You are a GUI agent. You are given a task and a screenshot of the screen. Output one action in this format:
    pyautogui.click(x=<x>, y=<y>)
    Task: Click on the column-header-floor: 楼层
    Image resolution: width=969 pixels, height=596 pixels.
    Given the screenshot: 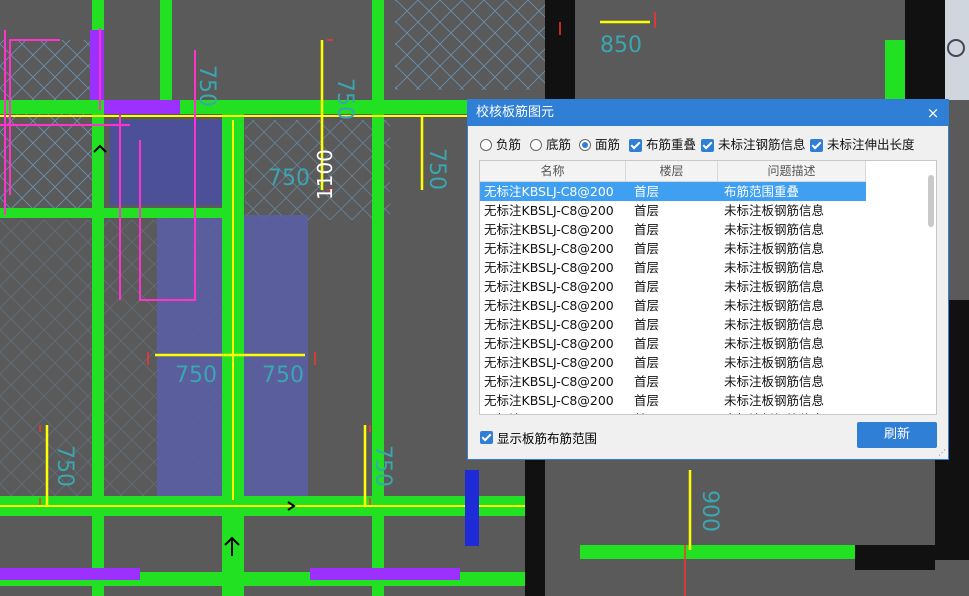 What is the action you would take?
    pyautogui.click(x=672, y=171)
    